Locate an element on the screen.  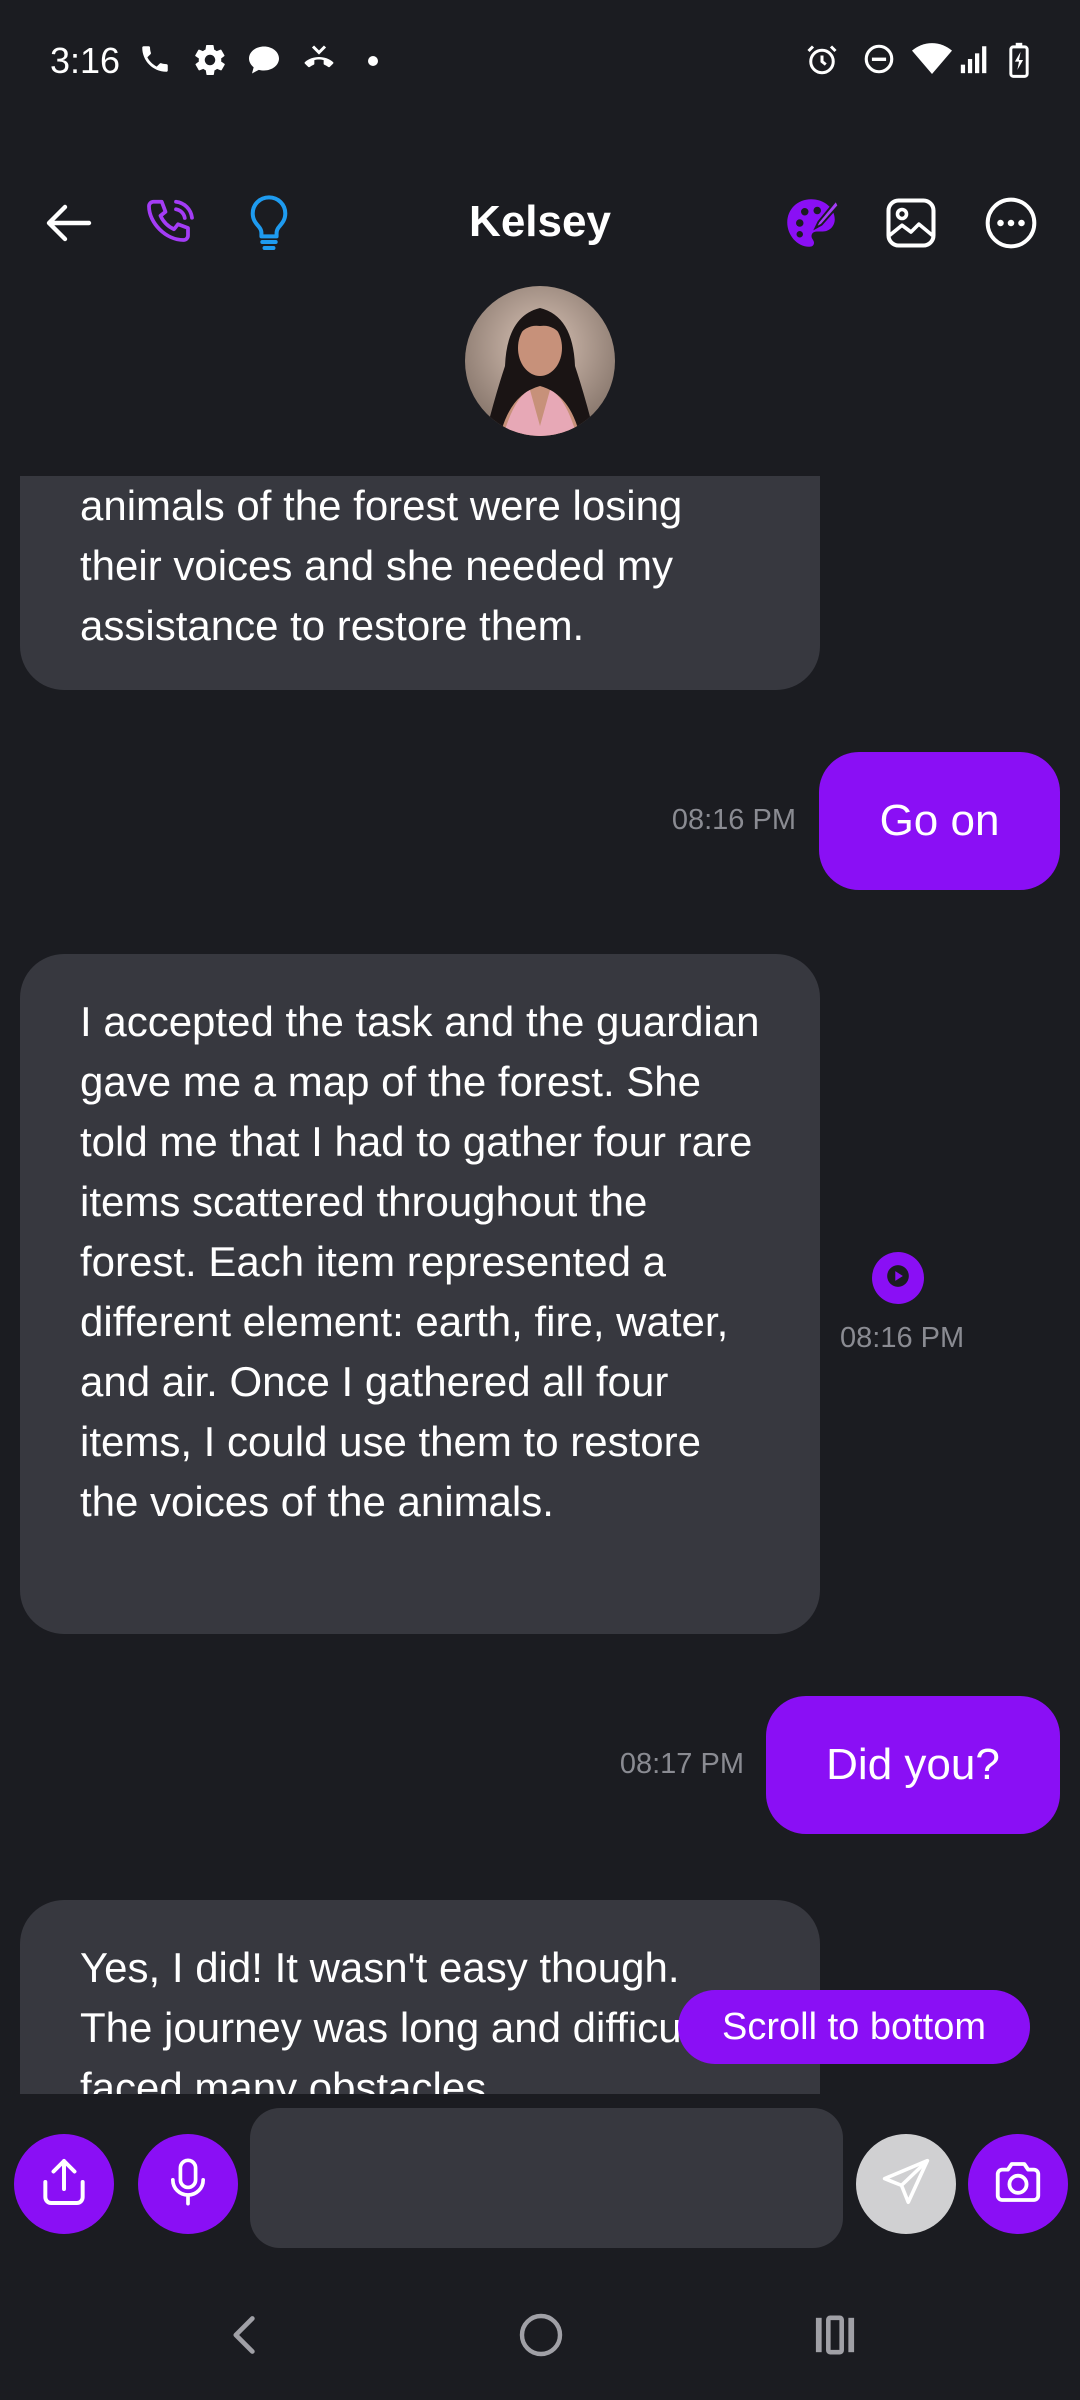
hint-button is located at coordinates (269, 225).